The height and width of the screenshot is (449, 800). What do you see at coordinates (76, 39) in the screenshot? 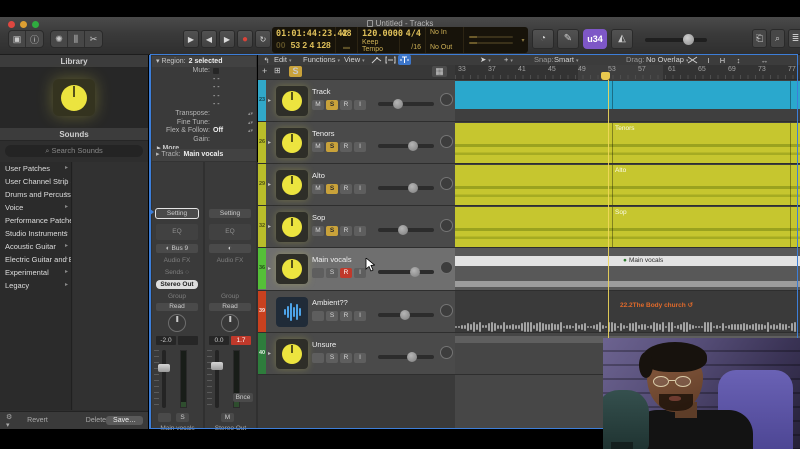
I see `mixer-icon: ⫼` at bounding box center [76, 39].